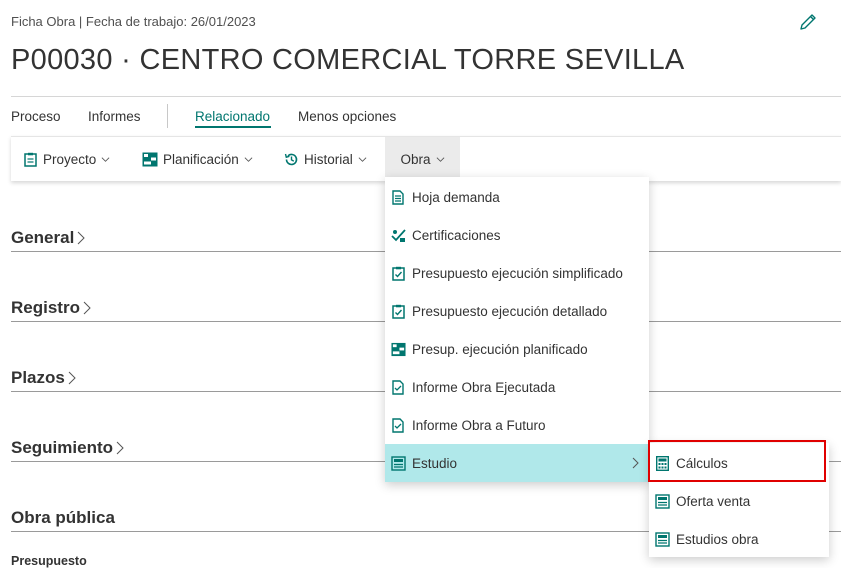 The height and width of the screenshot is (568, 841). Describe the element at coordinates (739, 463) in the screenshot. I see `submenu-item-calculos: Cálculos` at that location.